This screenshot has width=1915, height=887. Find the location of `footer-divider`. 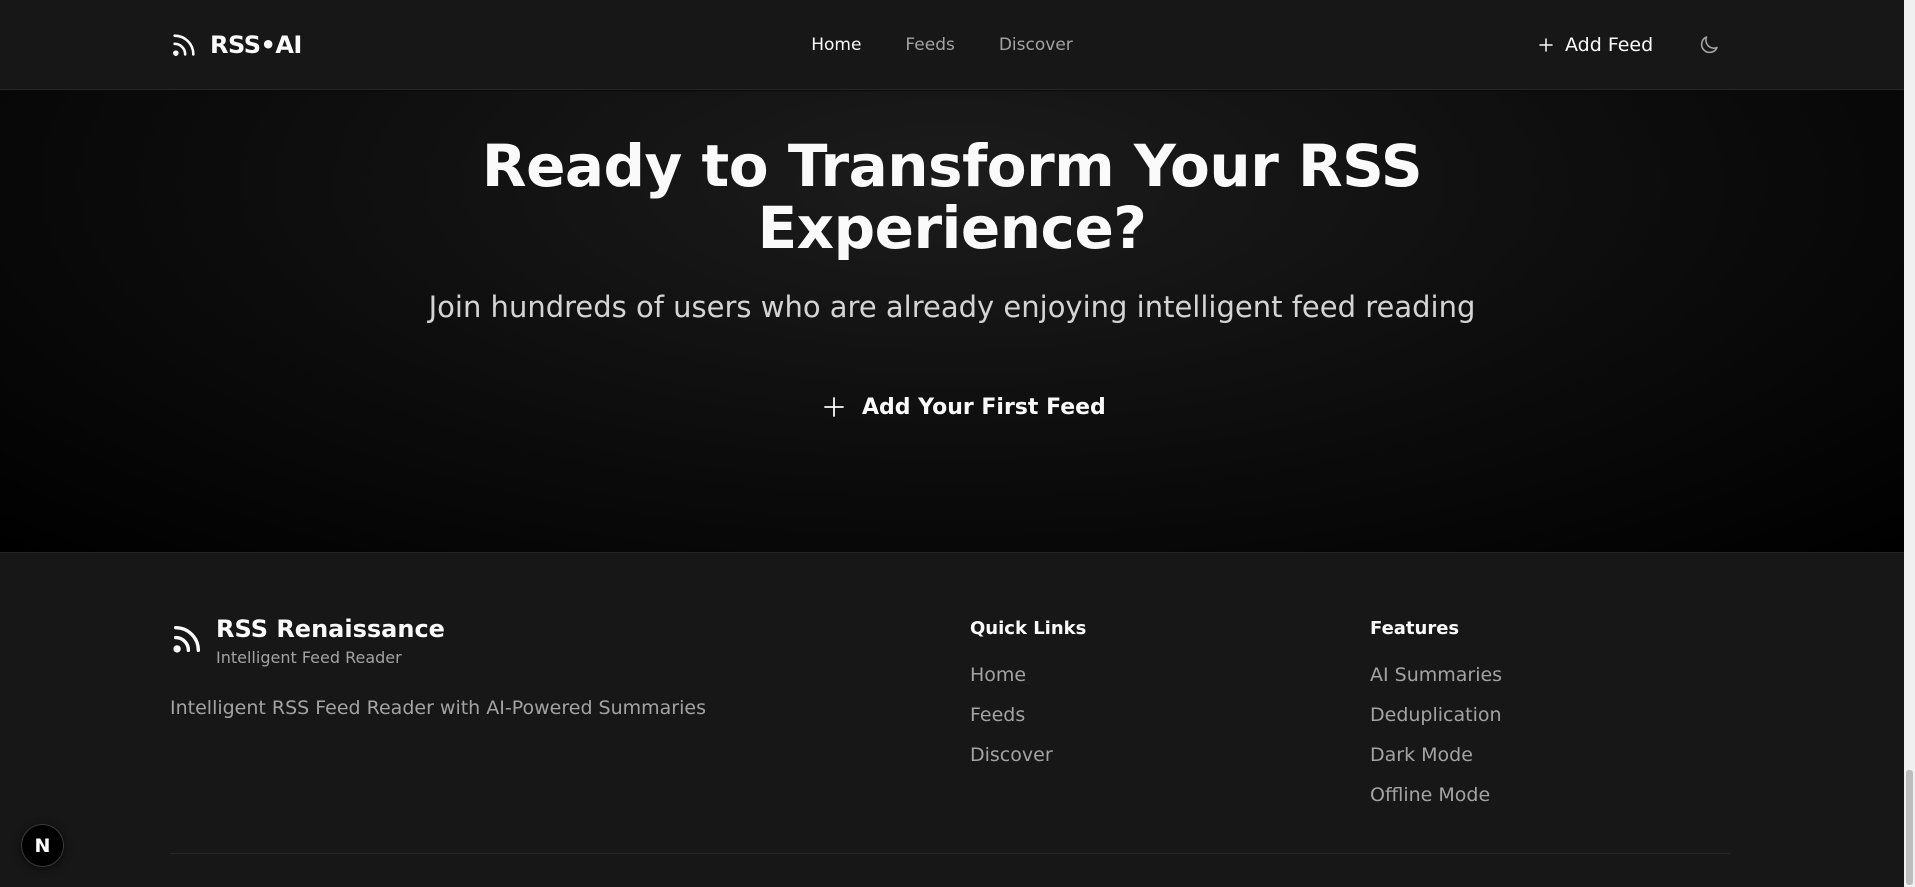

footer-divider is located at coordinates (950, 853).